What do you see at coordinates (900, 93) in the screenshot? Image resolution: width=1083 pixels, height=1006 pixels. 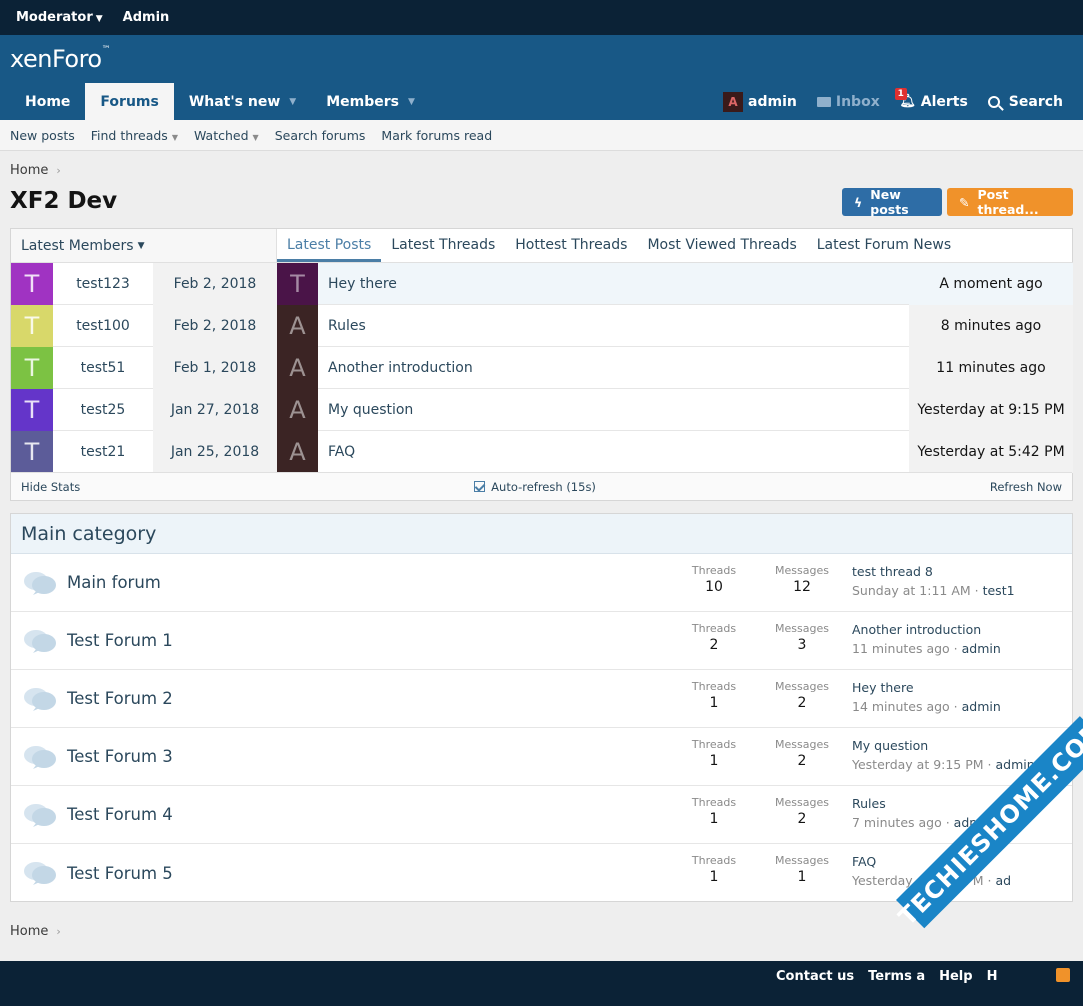 I see `alerts-badge: 1` at bounding box center [900, 93].